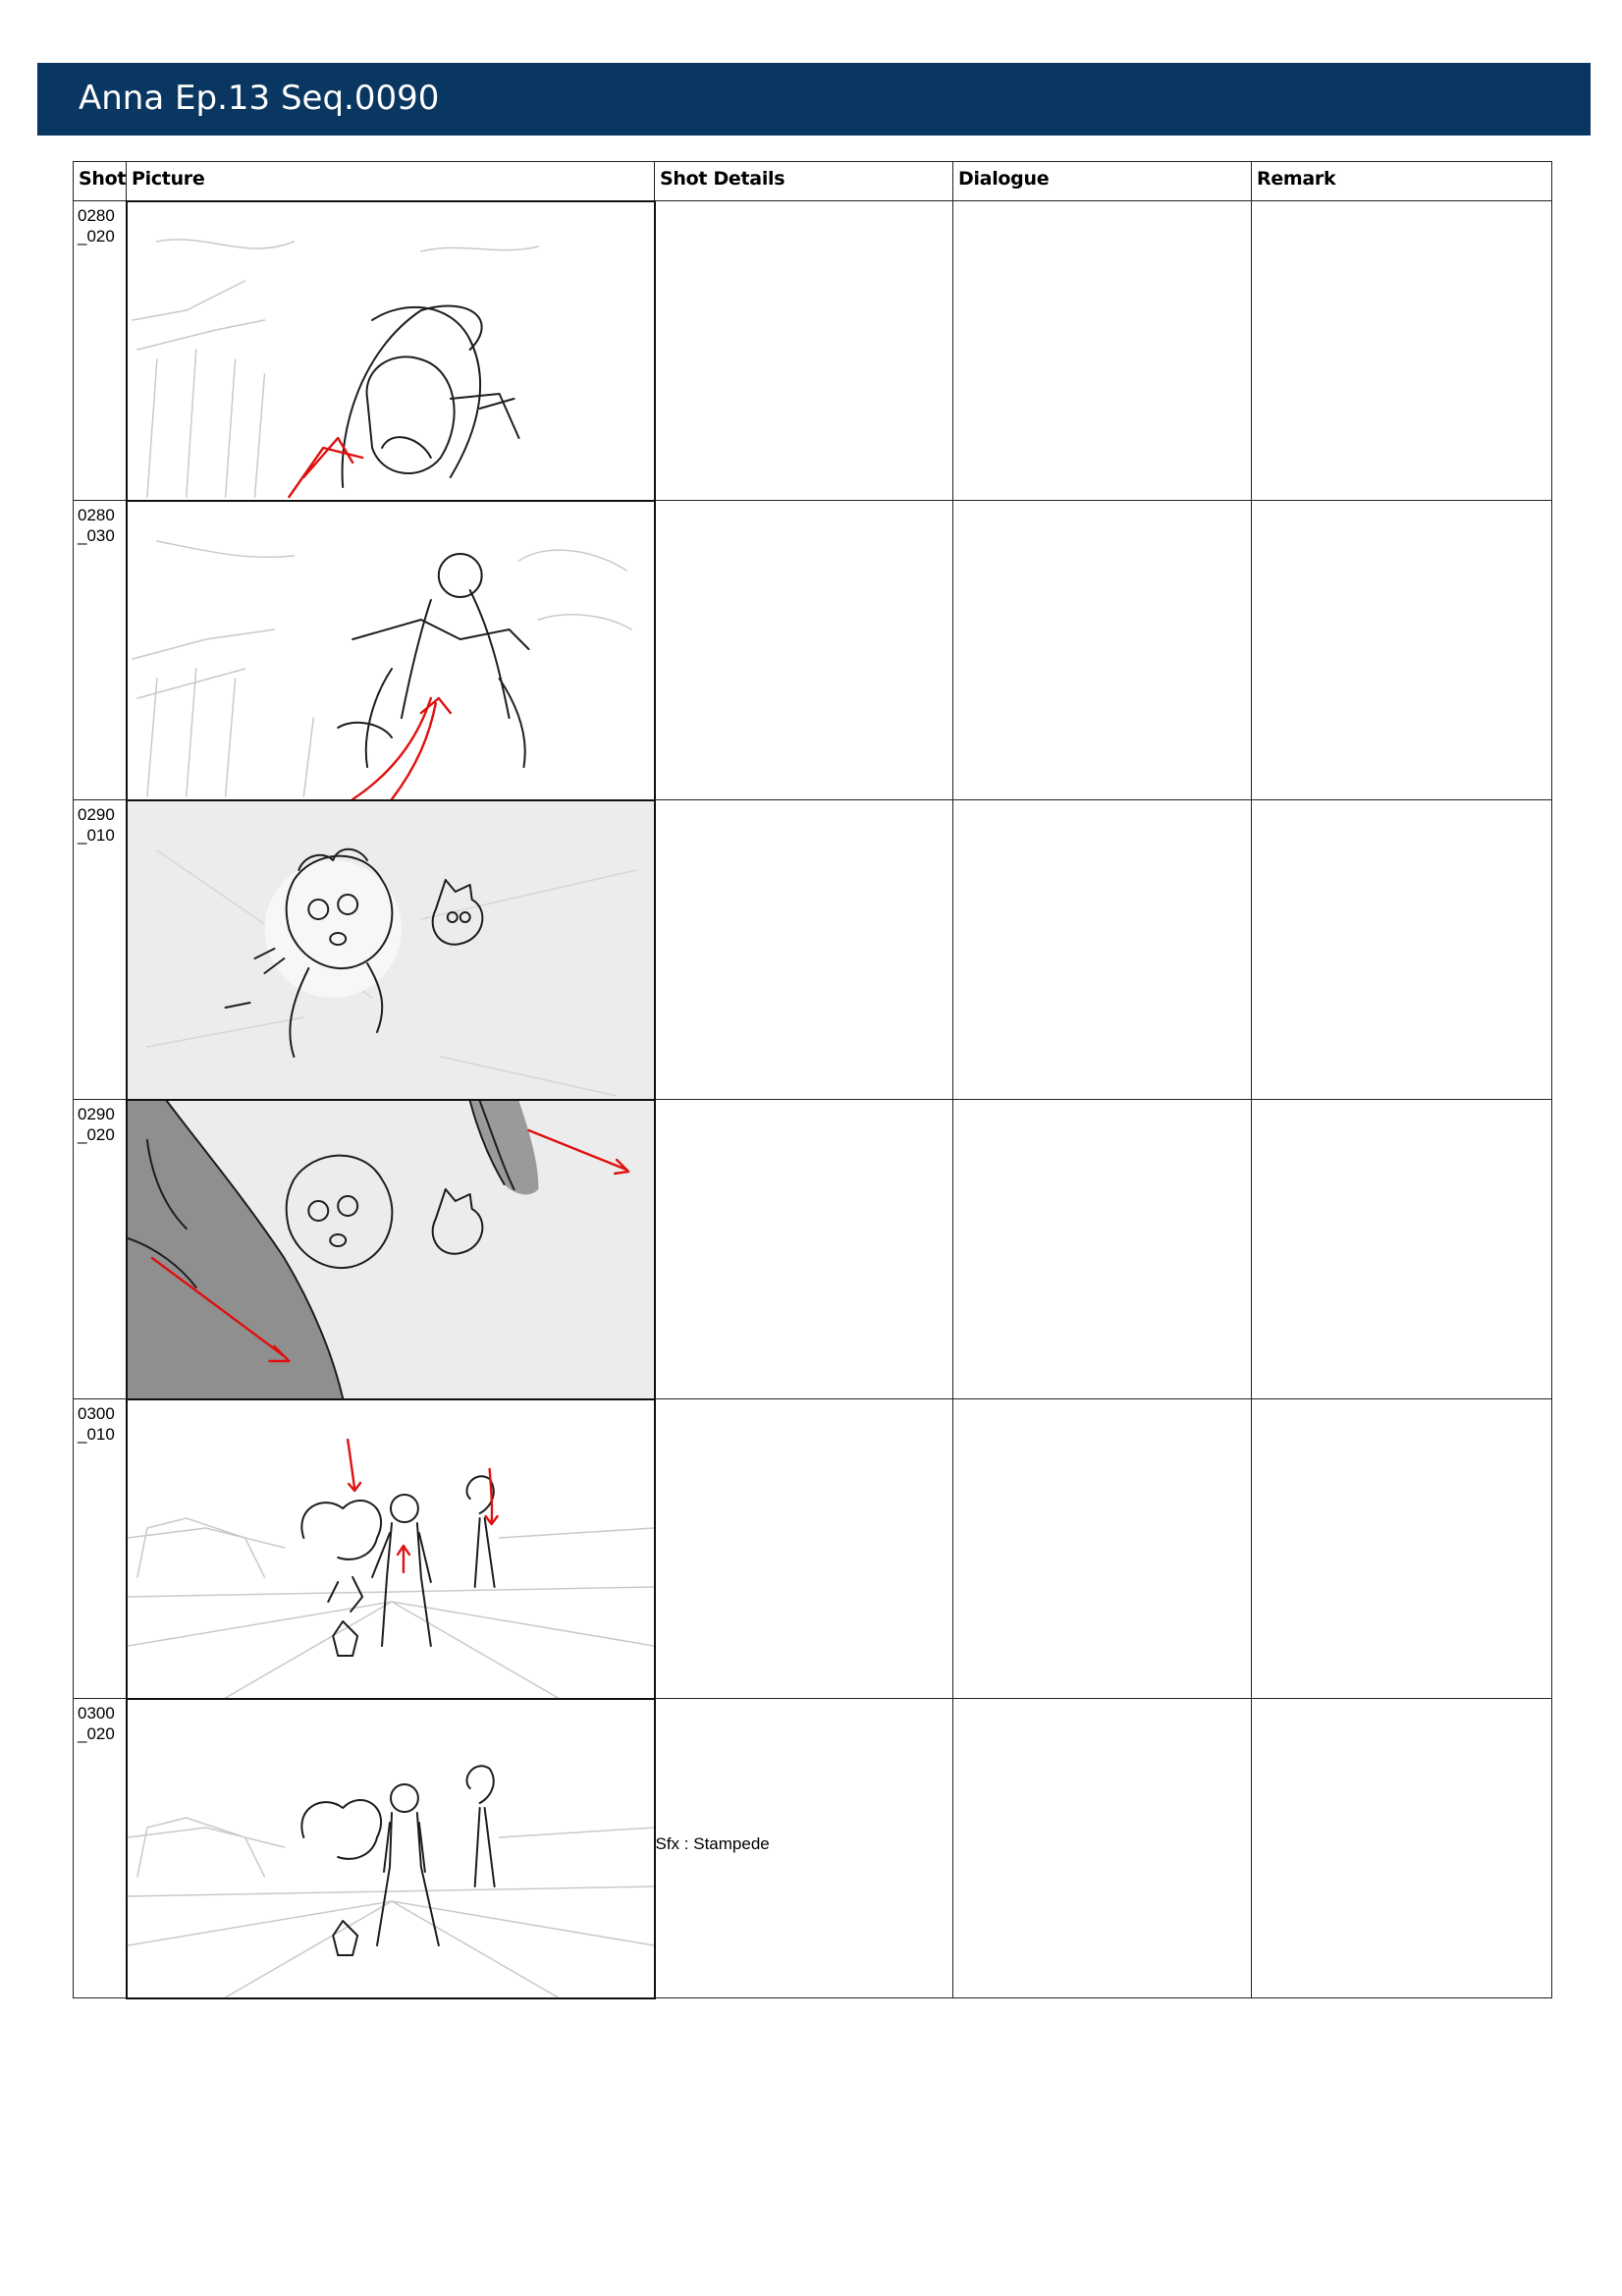 Image resolution: width=1622 pixels, height=2296 pixels. I want to click on table-row: 0300 _020 Sfx : Stampede, so click(812, 1848).